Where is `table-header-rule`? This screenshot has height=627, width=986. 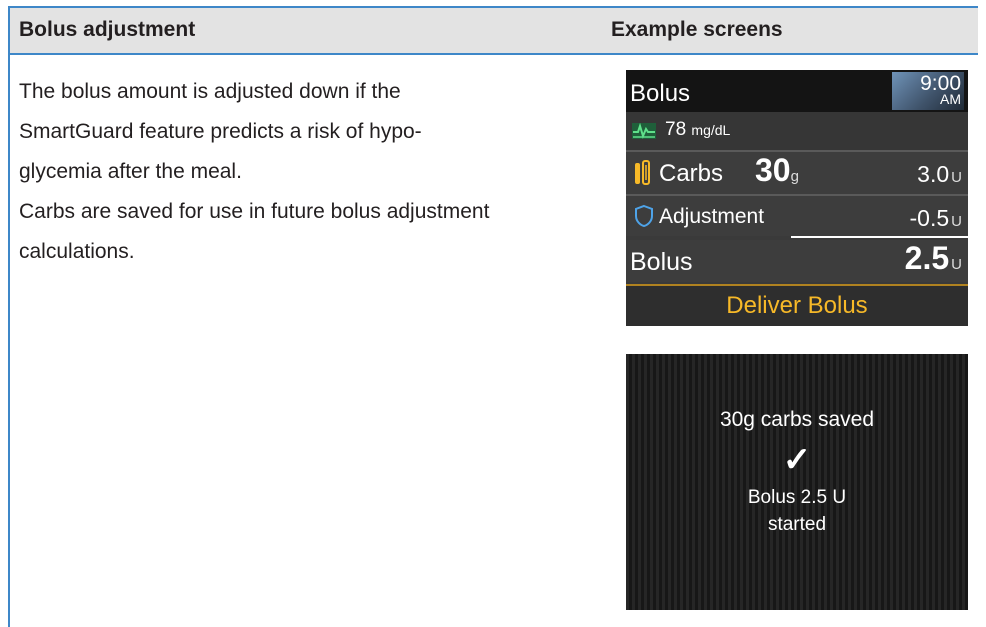 table-header-rule is located at coordinates (493, 54).